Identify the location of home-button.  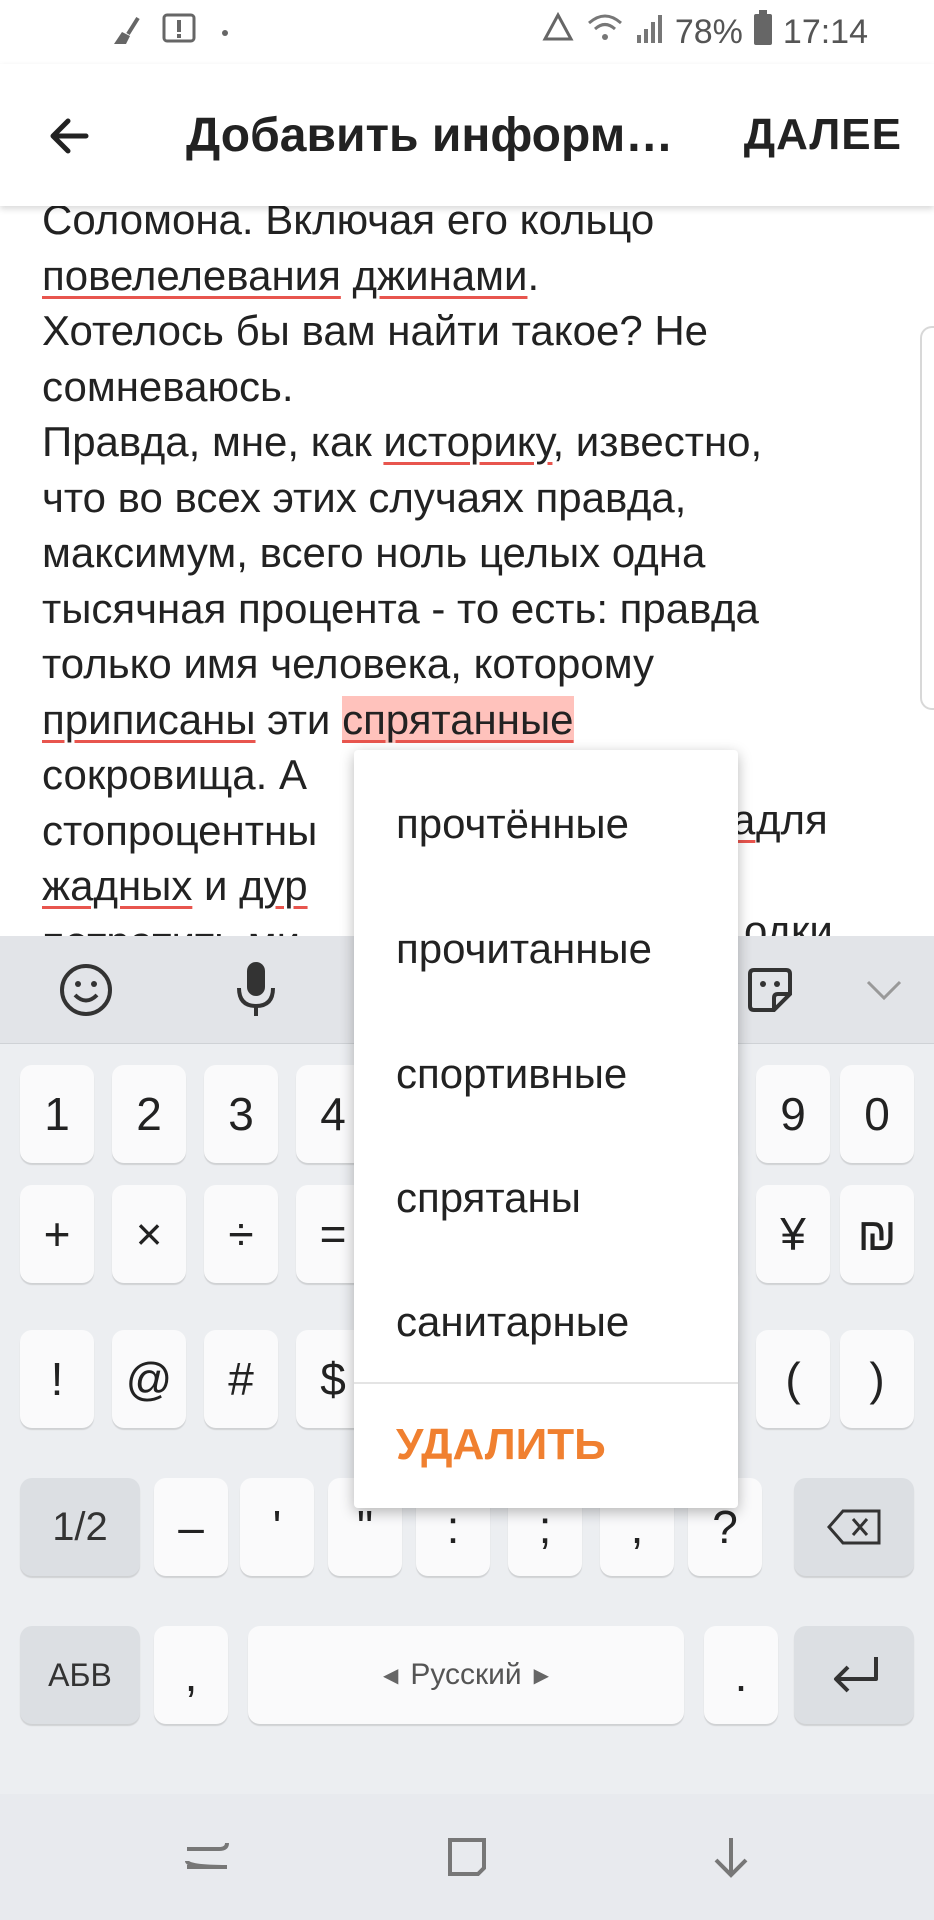
(467, 1857).